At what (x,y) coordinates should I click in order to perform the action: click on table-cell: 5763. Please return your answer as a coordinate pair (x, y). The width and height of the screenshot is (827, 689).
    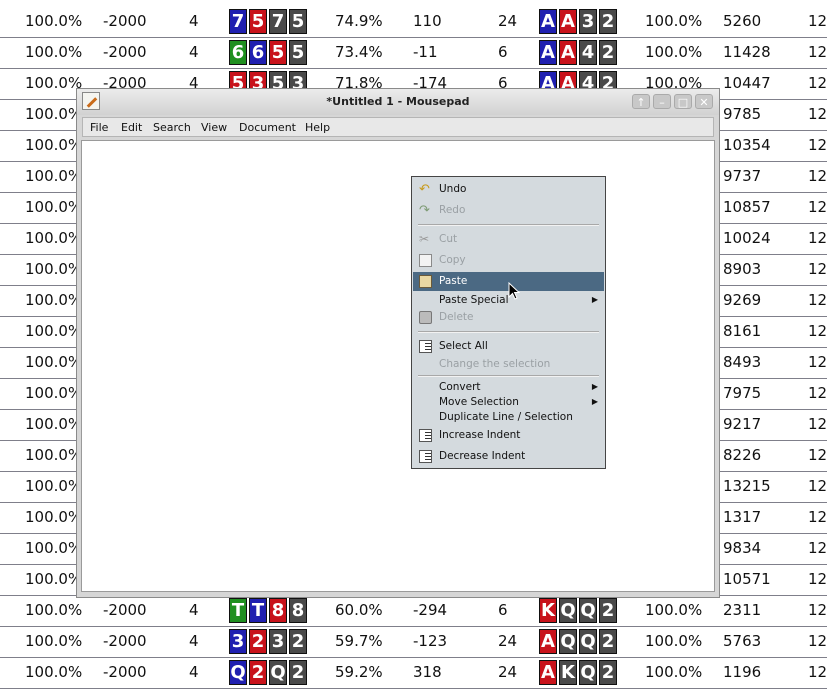
    Looking at the image, I should click on (742, 641).